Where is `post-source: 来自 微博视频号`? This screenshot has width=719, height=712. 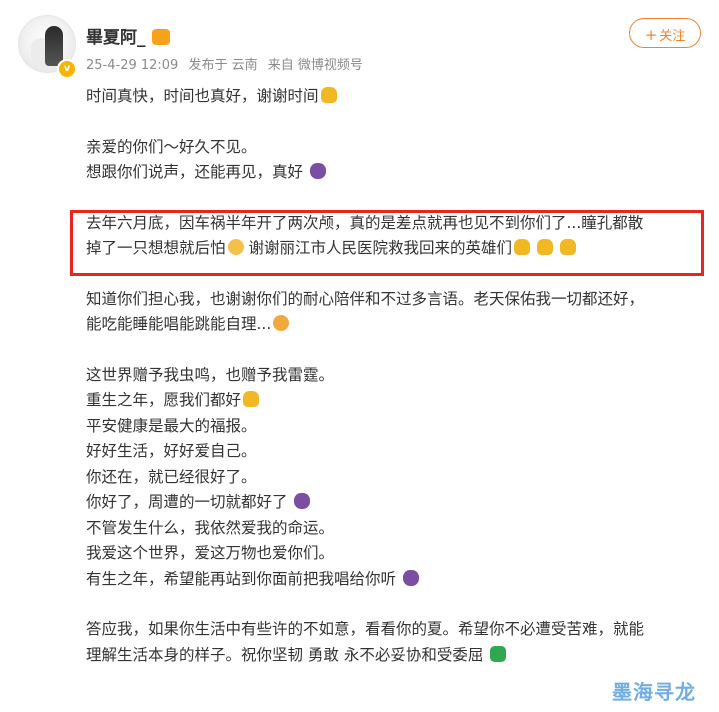
post-source: 来自 微博视频号 is located at coordinates (315, 65).